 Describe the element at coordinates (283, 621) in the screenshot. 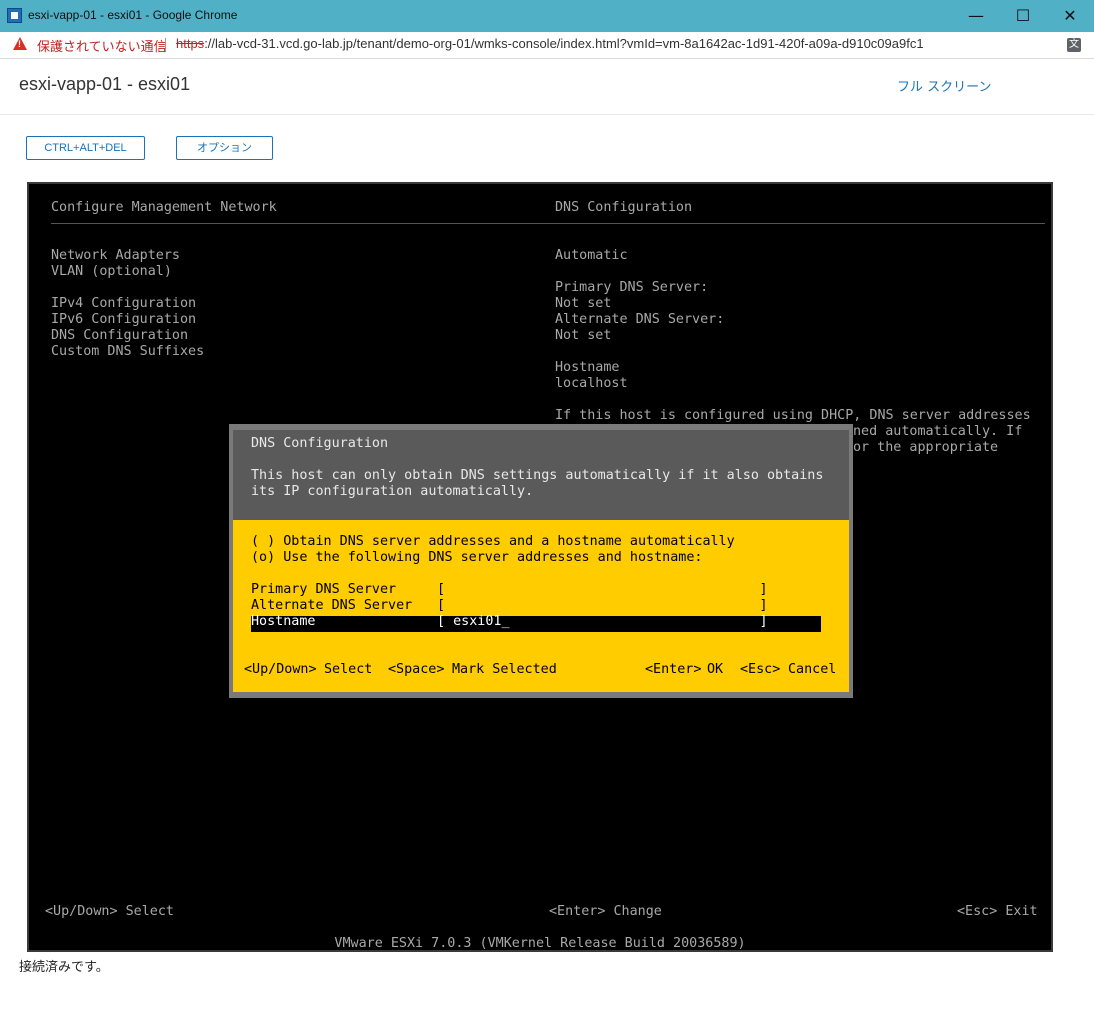

I see `hostname-field-label: Hostname` at that location.